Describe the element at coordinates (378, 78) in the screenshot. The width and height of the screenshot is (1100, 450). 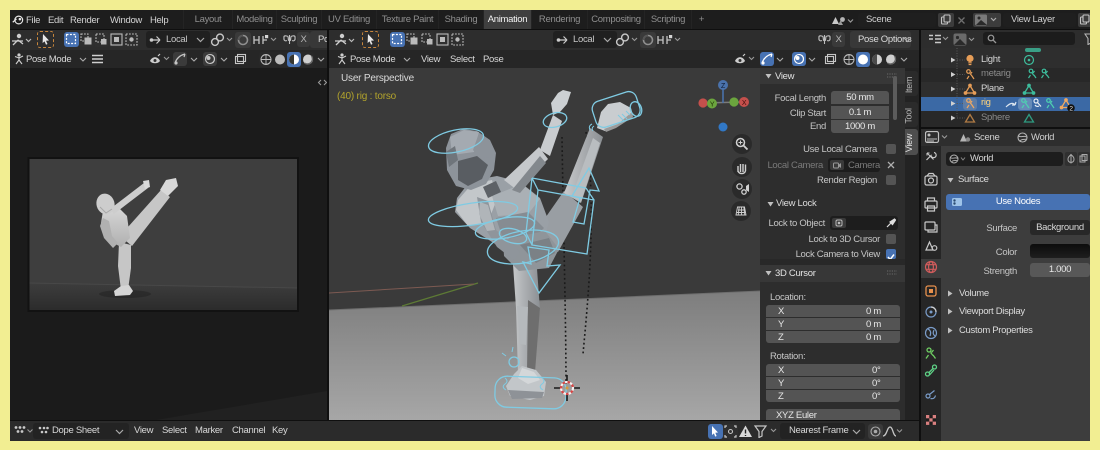
I see `svg-text: User Perspective` at that location.